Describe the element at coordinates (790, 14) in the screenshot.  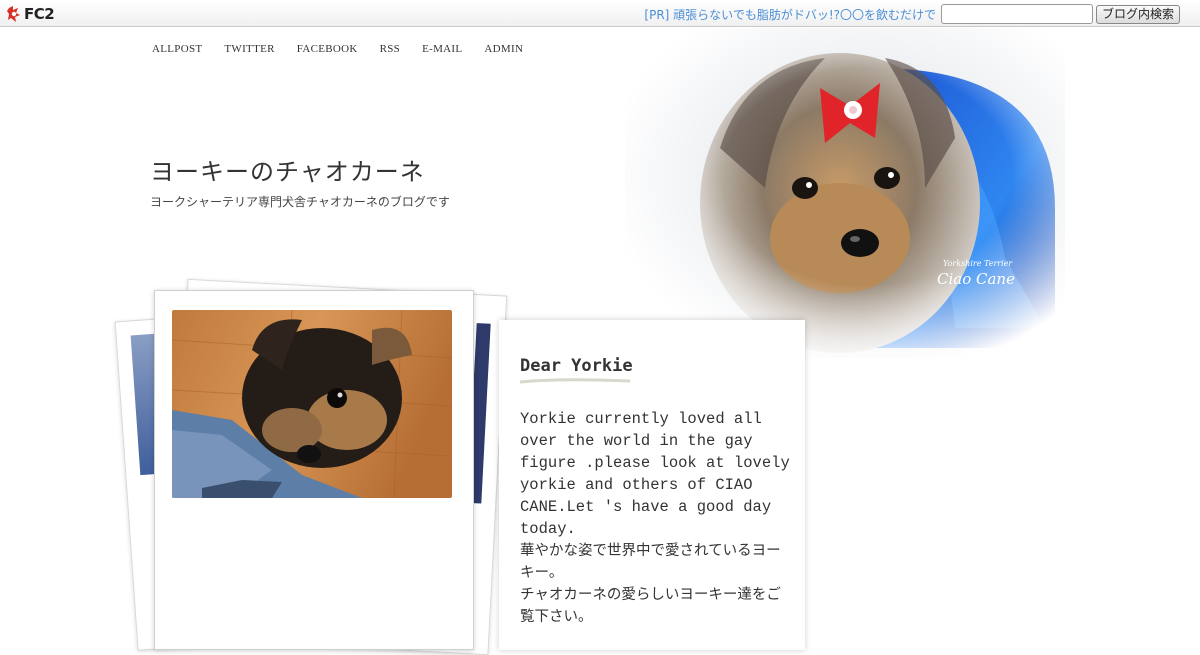
I see `pr-ad-link: [PR] 頑張らないでも脂肪がドバッ!?〇〇を飲むだけで` at that location.